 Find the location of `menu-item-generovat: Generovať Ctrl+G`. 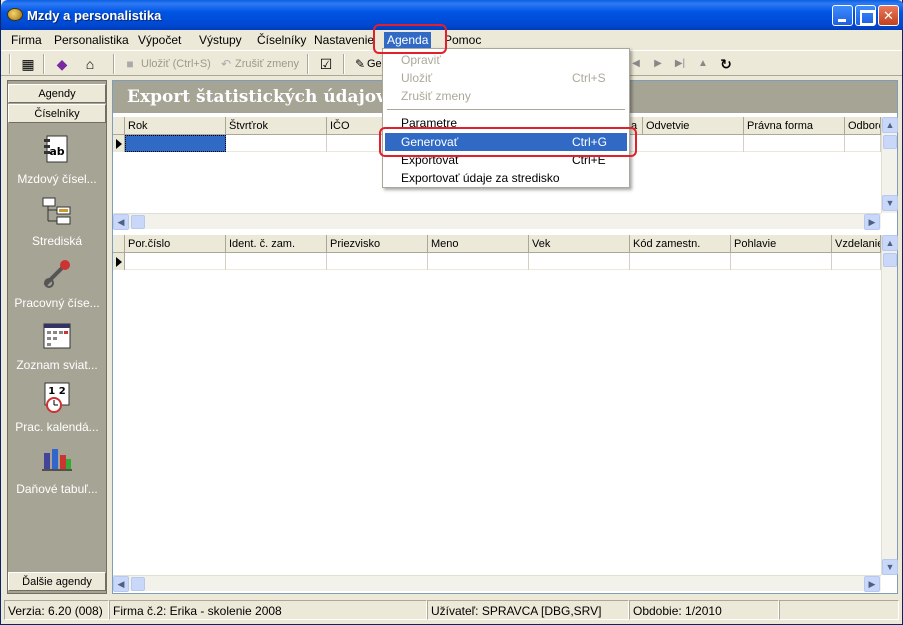

menu-item-generovat: Generovať Ctrl+G is located at coordinates (506, 142).